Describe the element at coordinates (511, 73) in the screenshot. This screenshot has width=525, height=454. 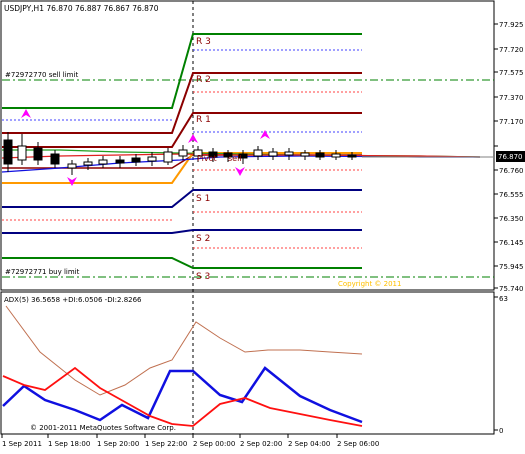
I see `price-label: 77.575` at that location.